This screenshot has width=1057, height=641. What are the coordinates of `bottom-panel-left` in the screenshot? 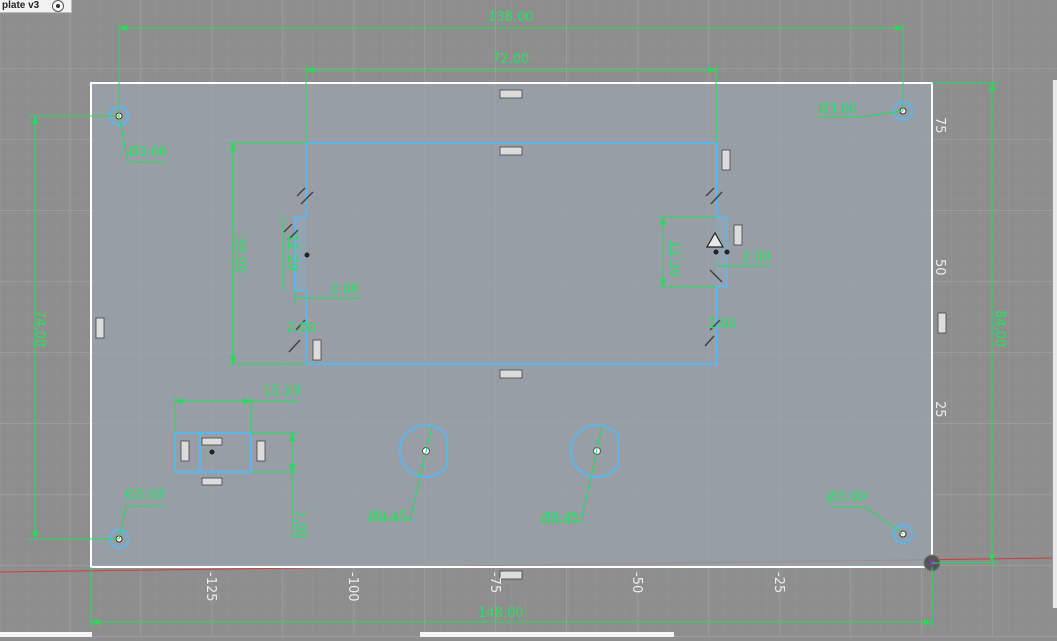 It's located at (46, 634).